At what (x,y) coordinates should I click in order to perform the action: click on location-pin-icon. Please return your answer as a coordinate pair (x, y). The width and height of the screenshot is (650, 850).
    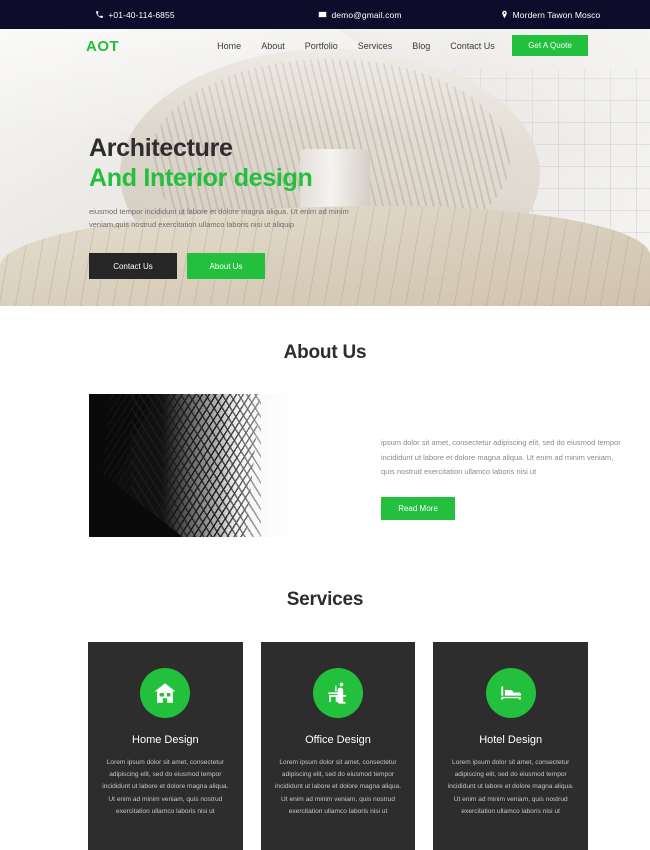
    Looking at the image, I should click on (504, 14).